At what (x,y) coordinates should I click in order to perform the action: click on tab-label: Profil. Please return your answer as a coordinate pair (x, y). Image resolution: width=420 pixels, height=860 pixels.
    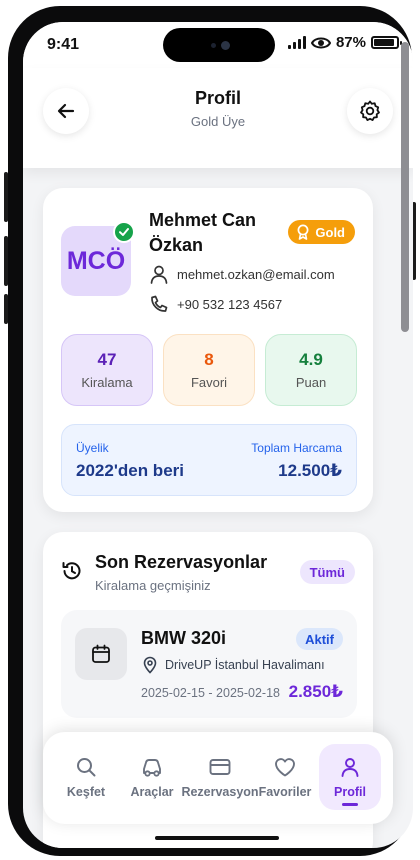
    Looking at the image, I should click on (350, 791).